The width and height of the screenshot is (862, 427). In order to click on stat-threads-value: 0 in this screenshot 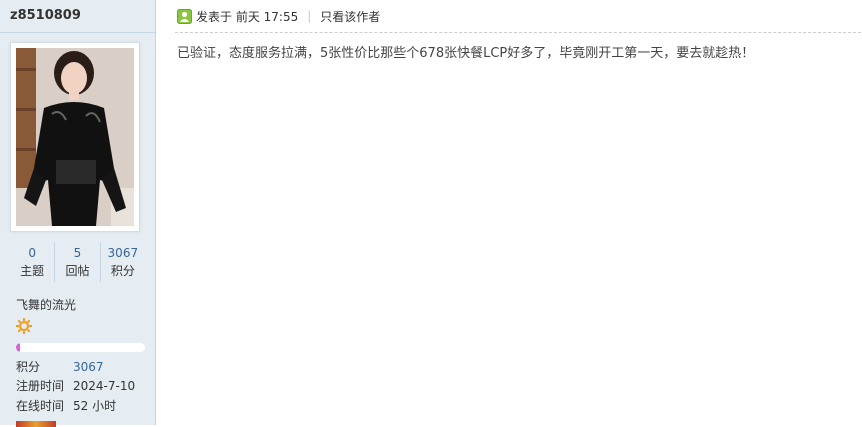, I will do `click(32, 253)`.